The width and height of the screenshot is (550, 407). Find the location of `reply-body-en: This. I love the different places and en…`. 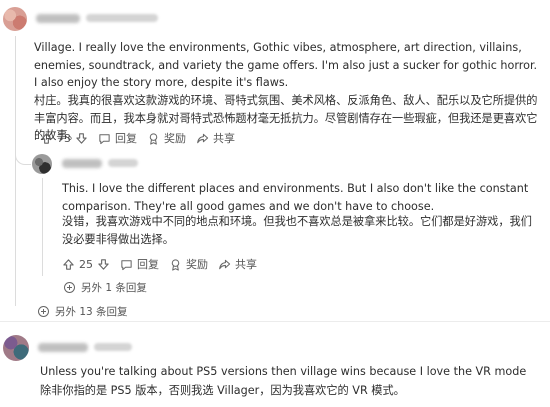

reply-body-en: This. I love the different places and en… is located at coordinates (295, 197).